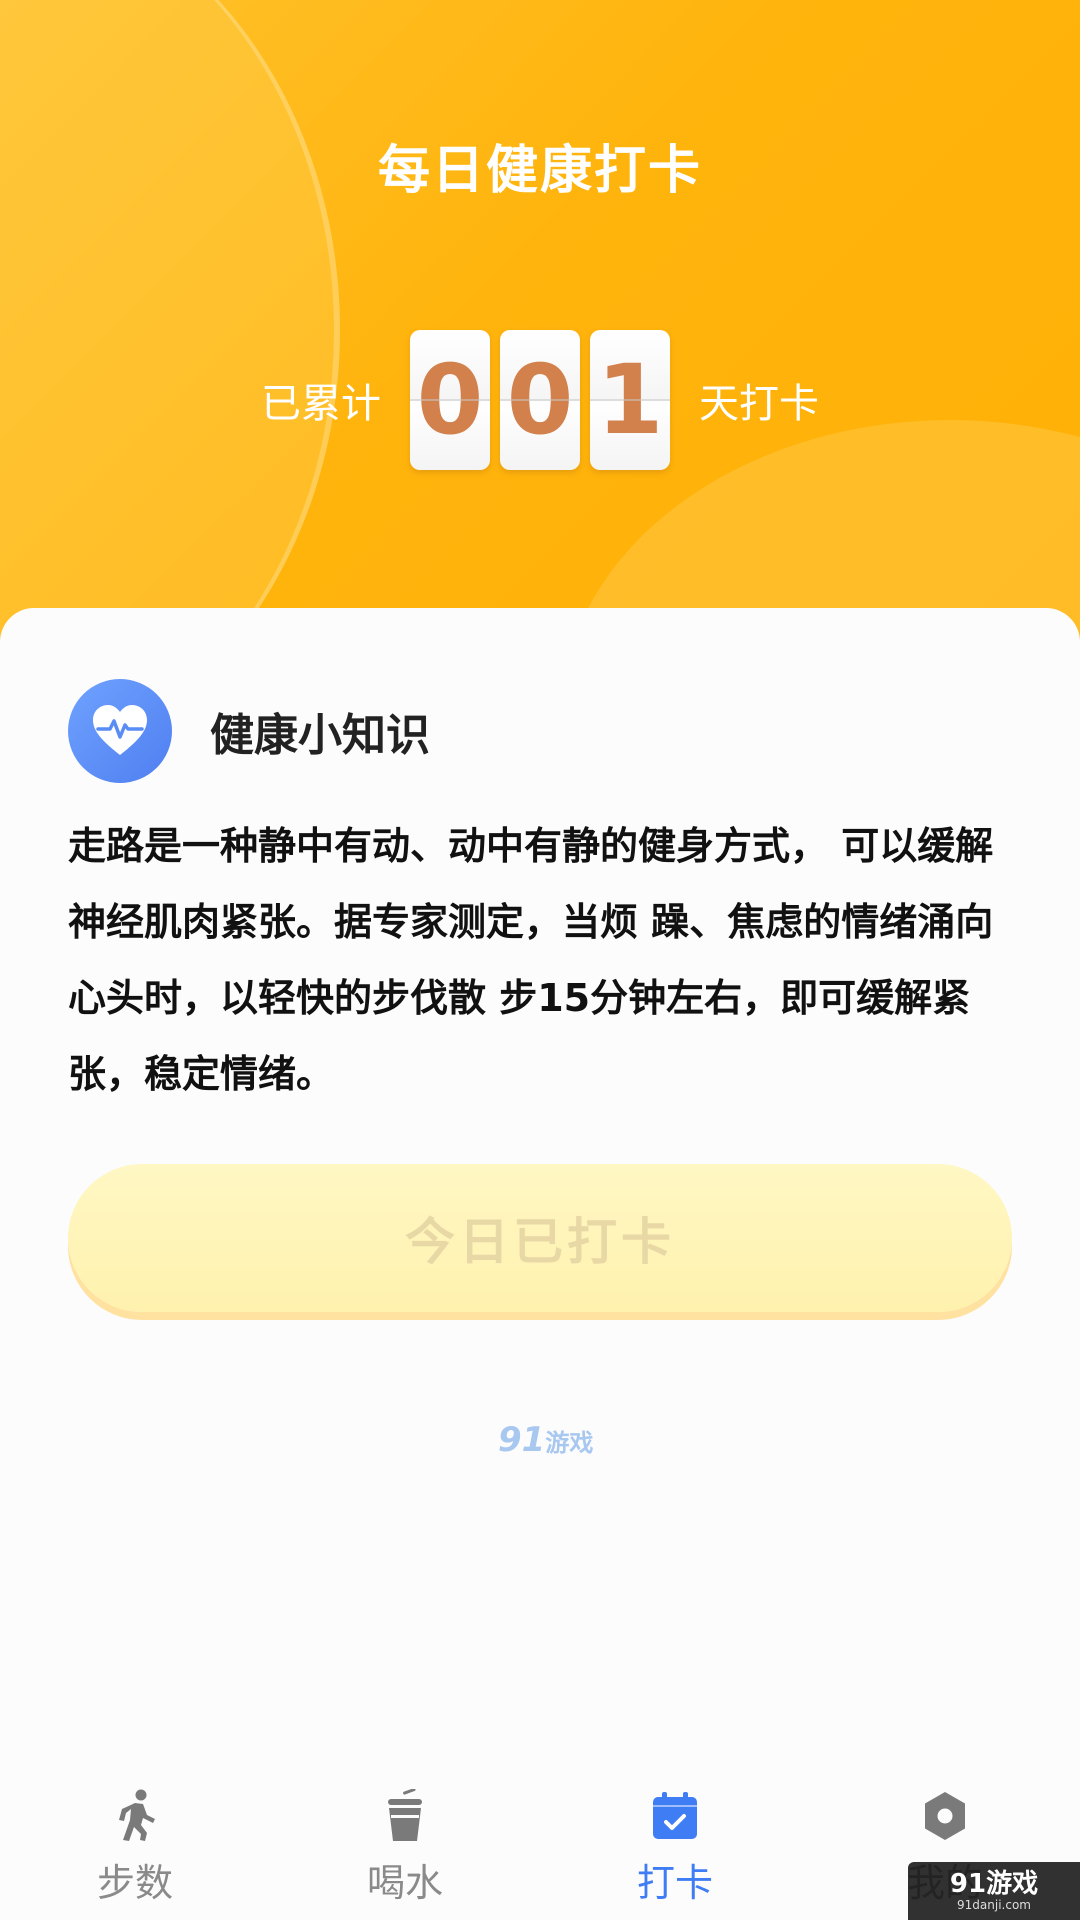 This screenshot has height=1920, width=1080. Describe the element at coordinates (134, 1883) in the screenshot. I see `nav-label: 步数` at that location.